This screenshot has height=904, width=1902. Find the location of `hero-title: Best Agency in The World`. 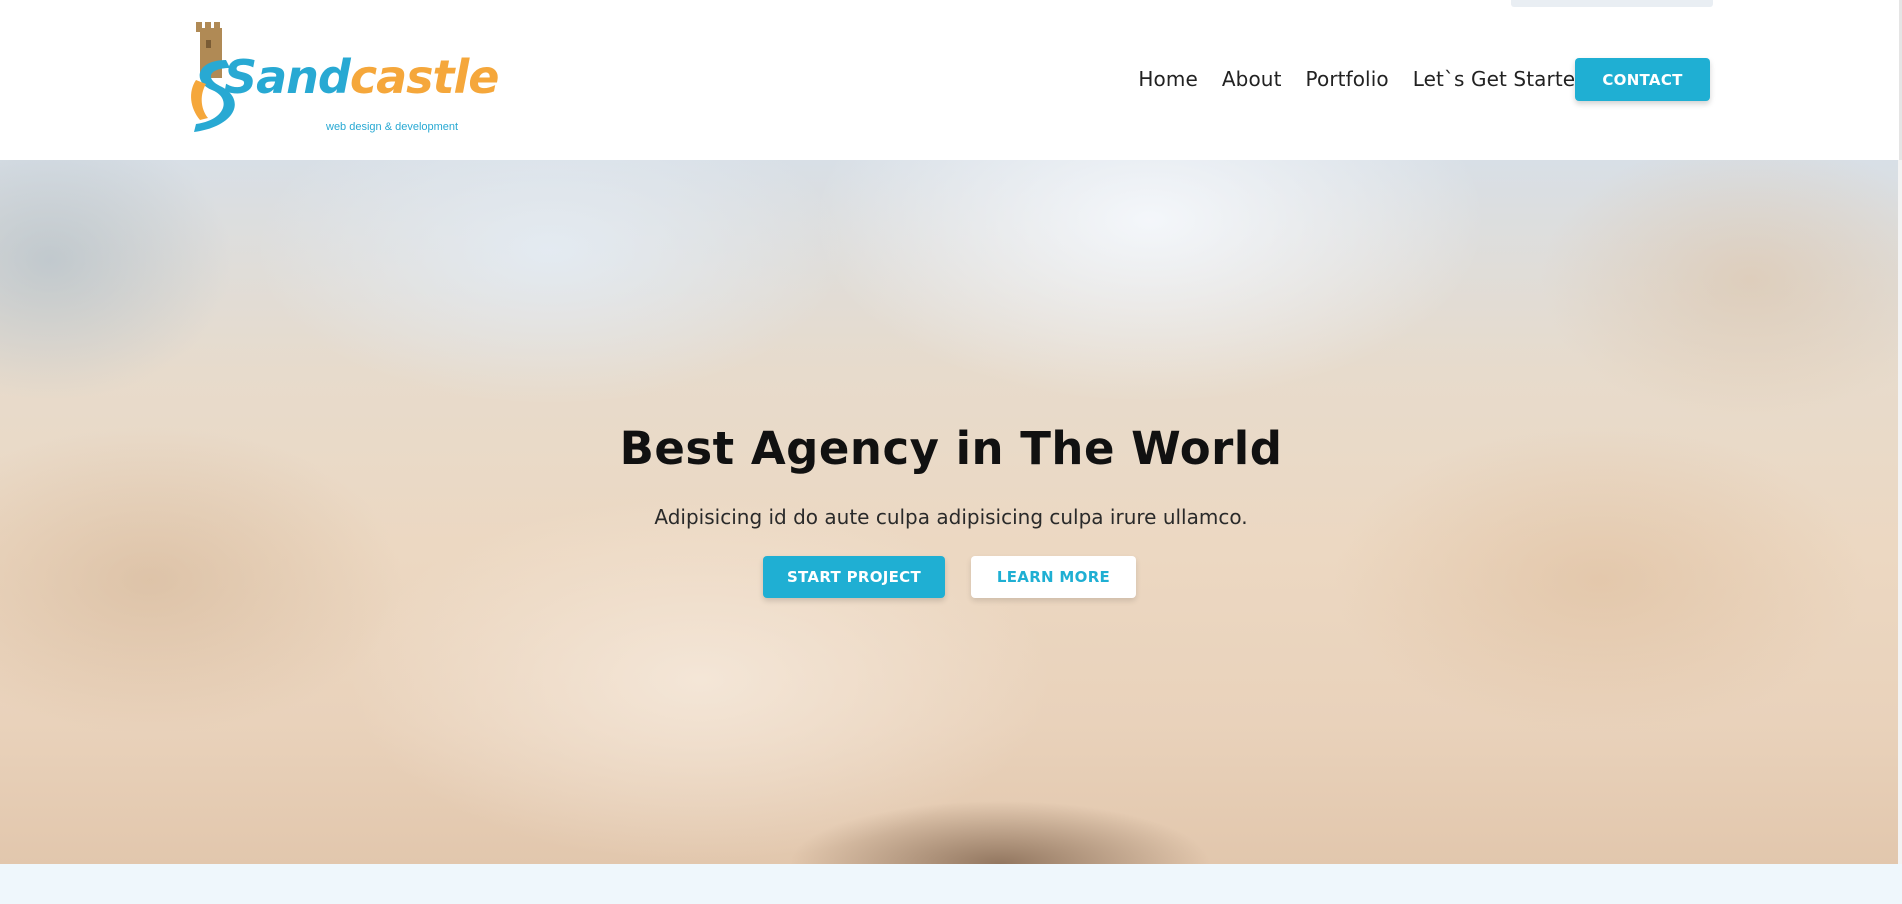

hero-title: Best Agency in The World is located at coordinates (951, 448).